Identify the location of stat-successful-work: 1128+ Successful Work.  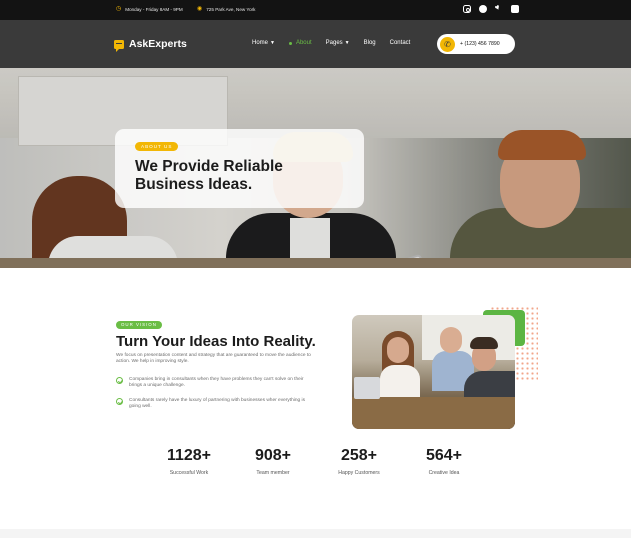
(189, 461).